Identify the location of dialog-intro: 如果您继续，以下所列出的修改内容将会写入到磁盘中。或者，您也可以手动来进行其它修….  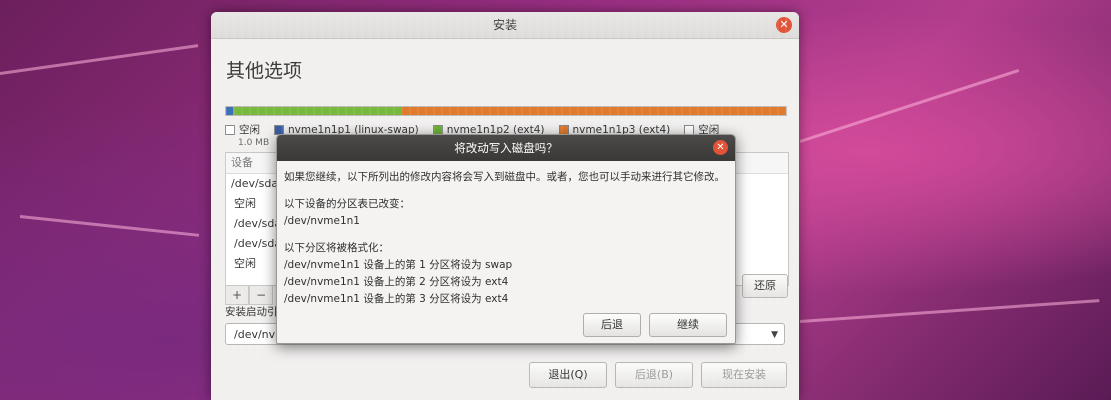
(504, 177).